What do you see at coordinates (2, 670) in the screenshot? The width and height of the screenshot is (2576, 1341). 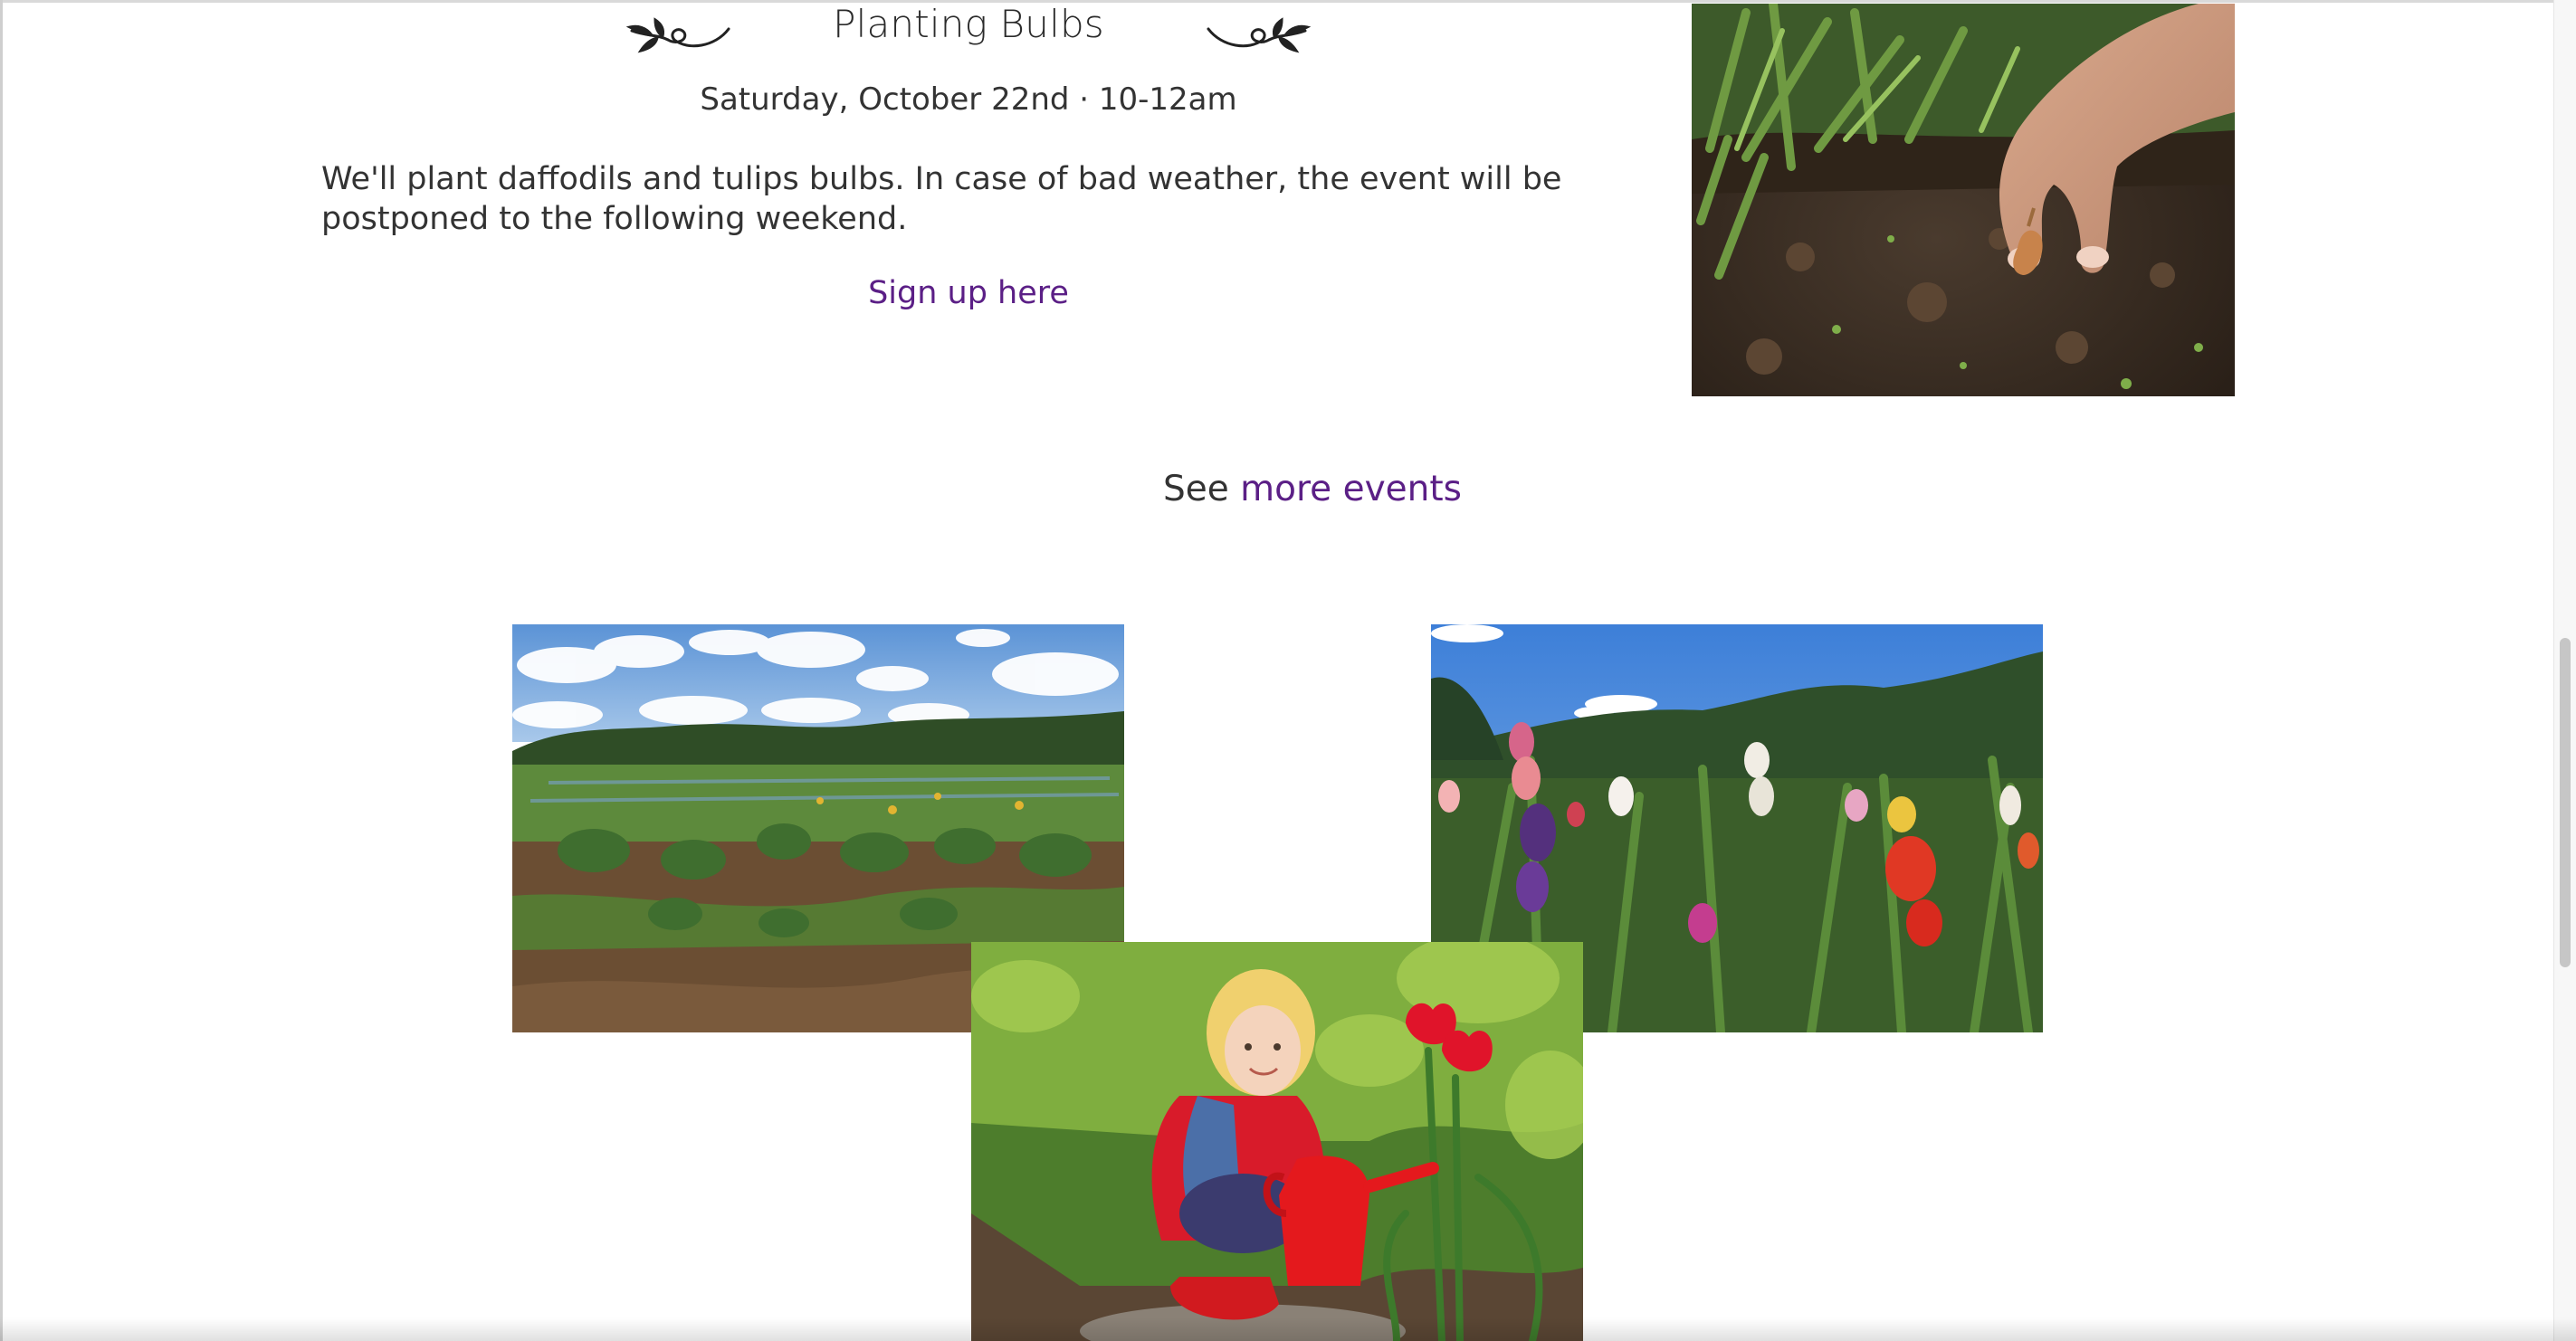 I see `window-left-border` at bounding box center [2, 670].